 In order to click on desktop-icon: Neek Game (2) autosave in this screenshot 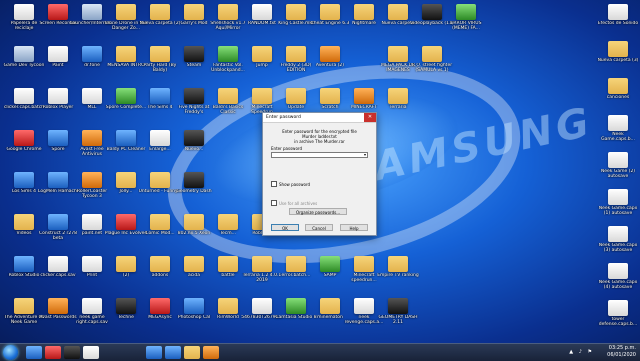, I will do `click(618, 165)`.